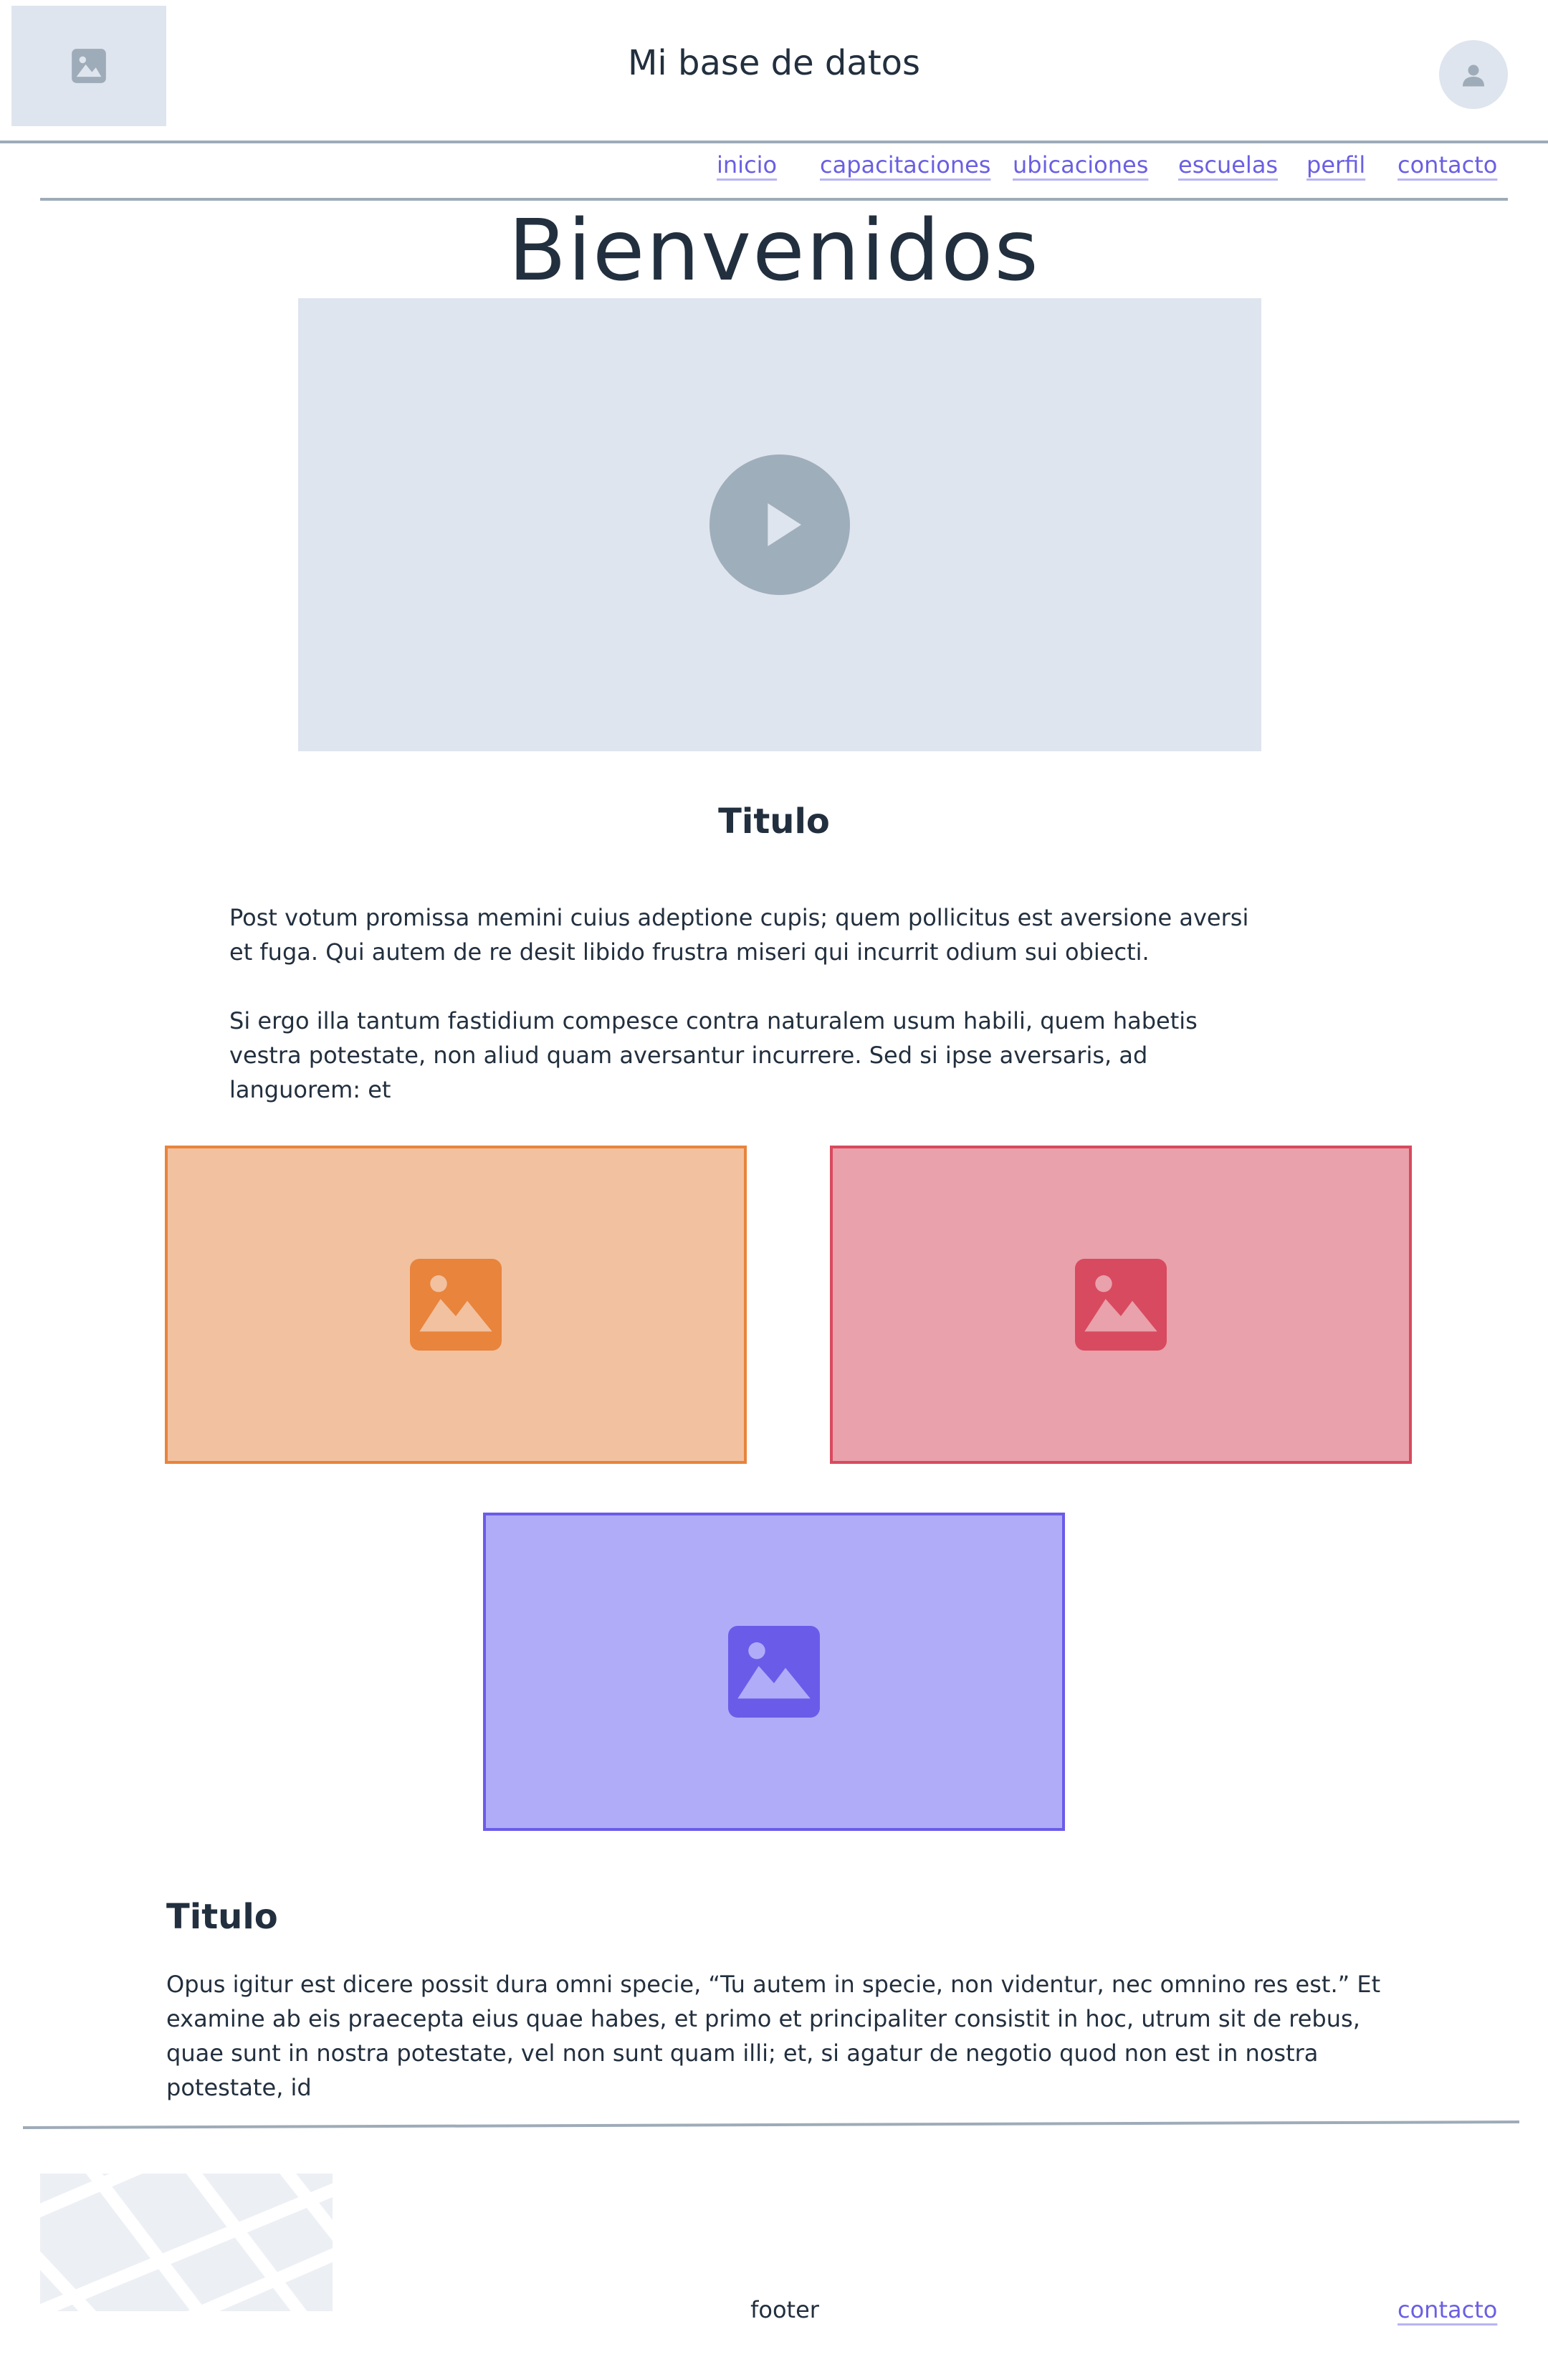  Describe the element at coordinates (774, 250) in the screenshot. I see `welcome-heading: Bienvenidos` at that location.